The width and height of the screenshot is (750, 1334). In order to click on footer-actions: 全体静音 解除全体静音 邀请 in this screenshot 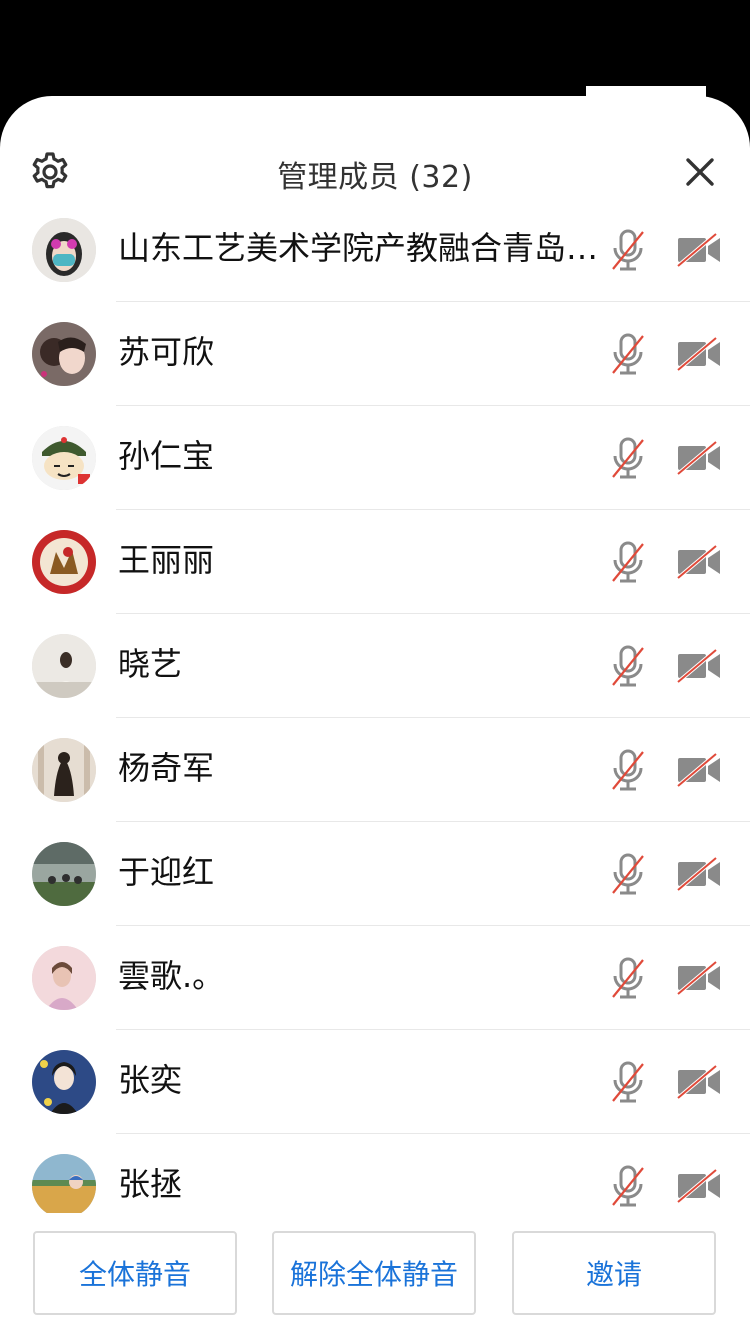, I will do `click(375, 1273)`.